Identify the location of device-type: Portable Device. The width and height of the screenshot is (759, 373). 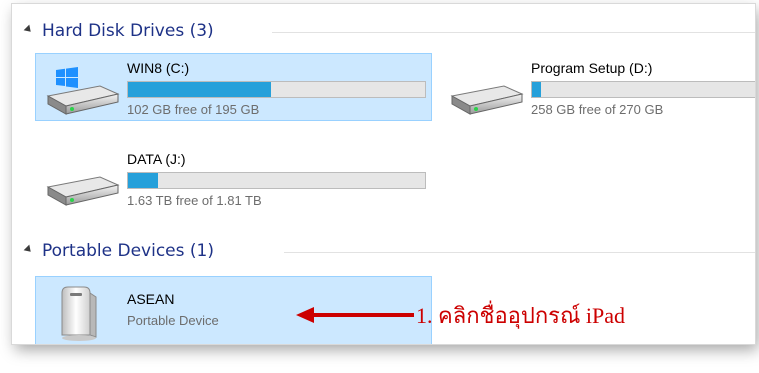
(173, 320).